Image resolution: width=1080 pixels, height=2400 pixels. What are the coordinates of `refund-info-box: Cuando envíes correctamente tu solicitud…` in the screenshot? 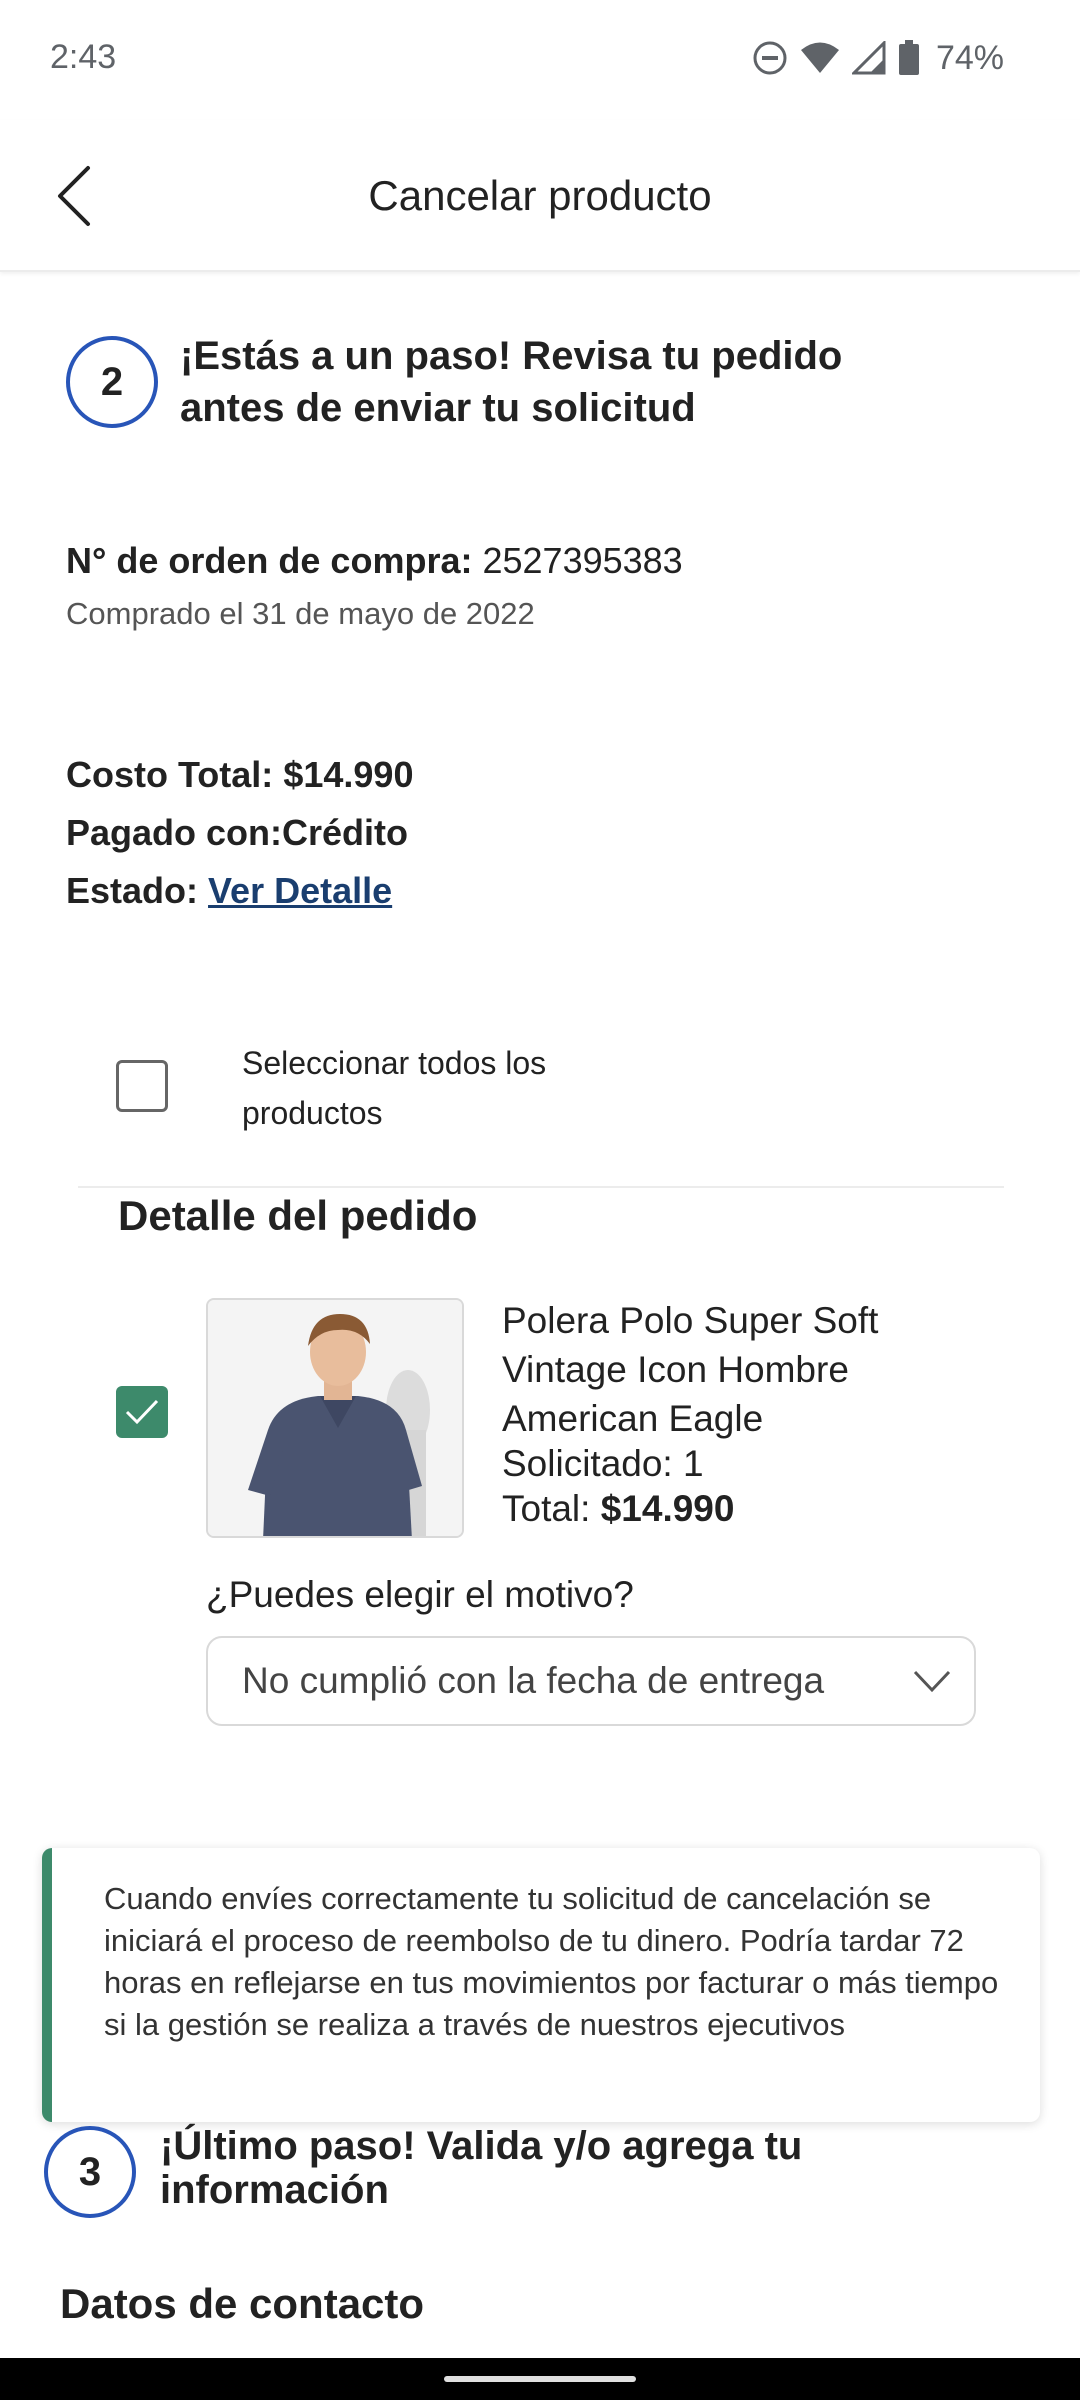 It's located at (541, 1985).